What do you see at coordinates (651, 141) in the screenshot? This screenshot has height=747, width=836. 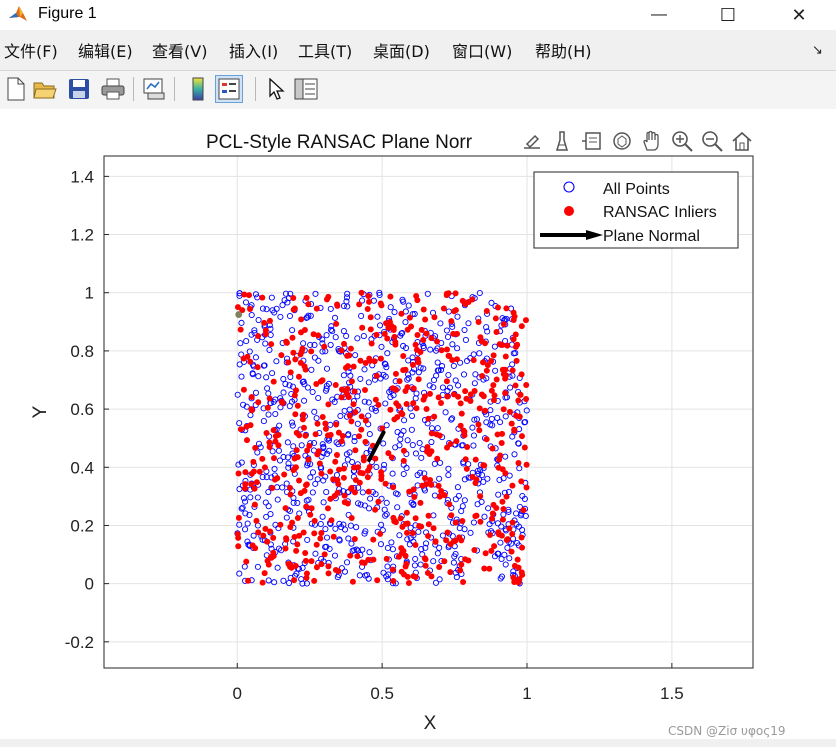 I see `pan-hand-icon` at bounding box center [651, 141].